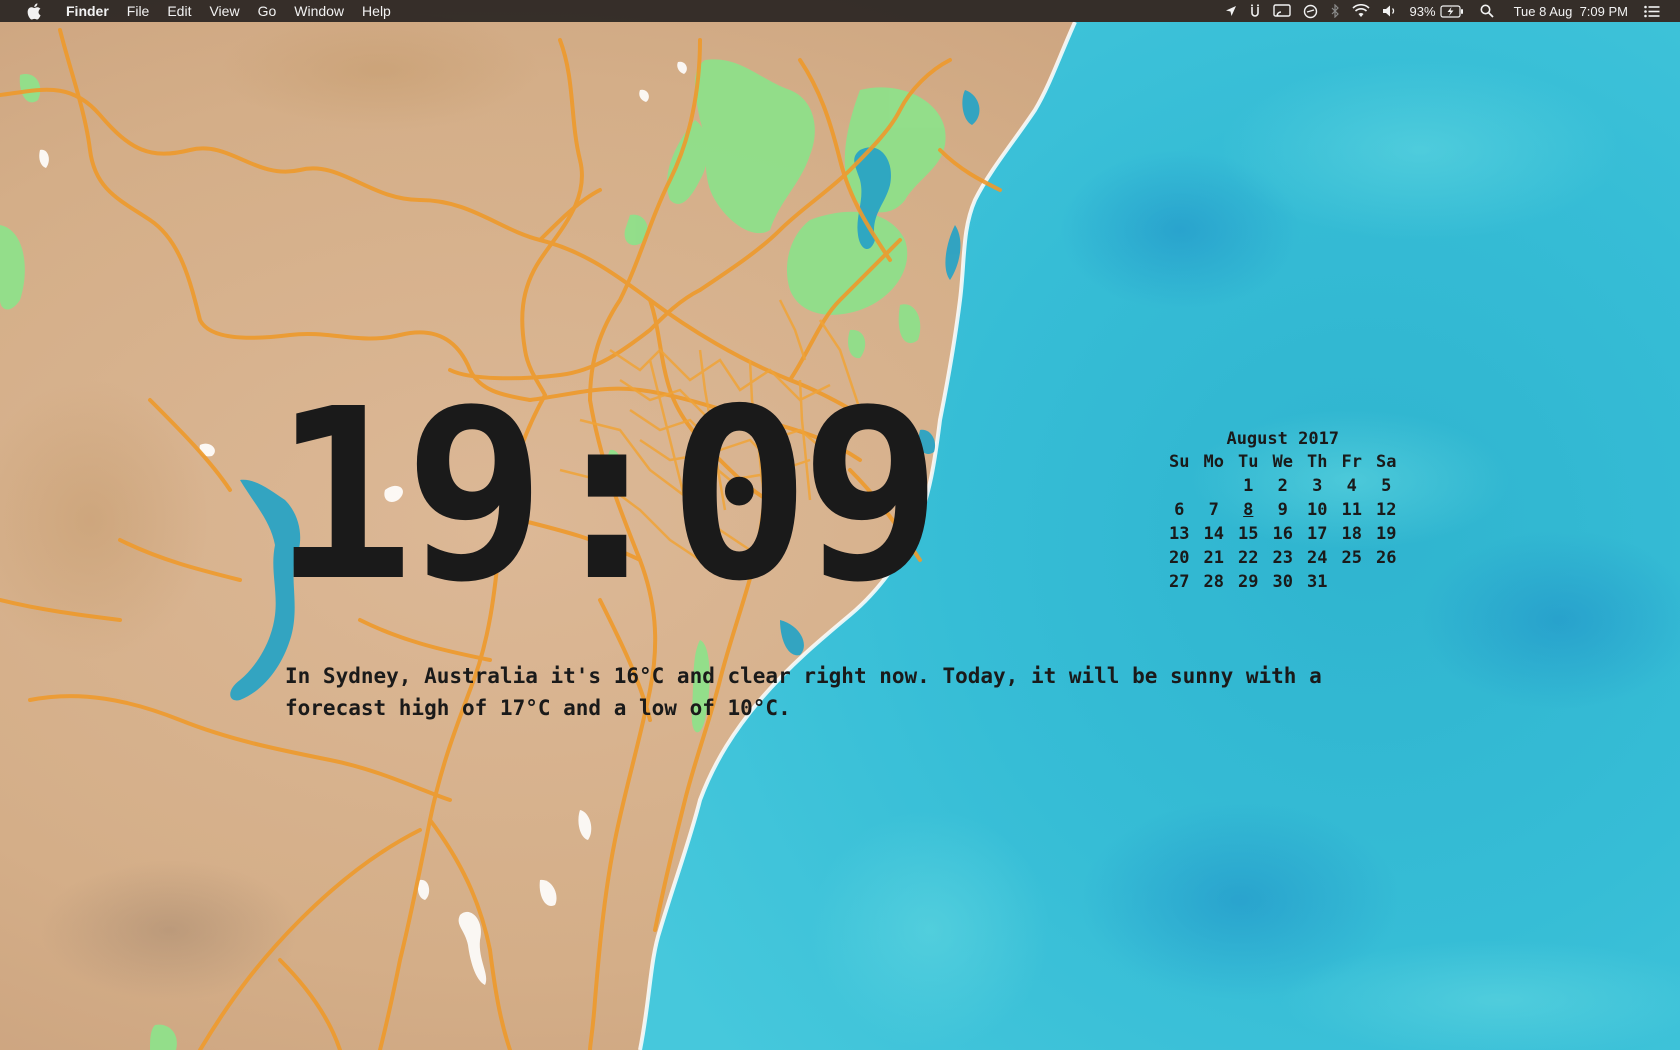 This screenshot has height=1050, width=1680. What do you see at coordinates (1422, 11) in the screenshot?
I see `battery-percent: 93%` at bounding box center [1422, 11].